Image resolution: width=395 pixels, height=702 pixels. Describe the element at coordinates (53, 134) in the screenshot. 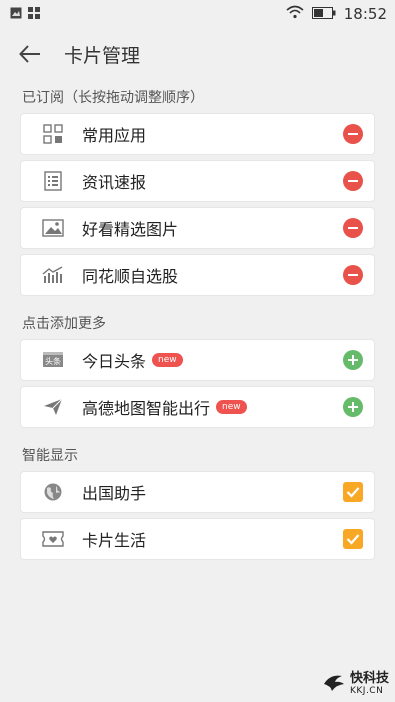

I see `app-grid-icon` at that location.